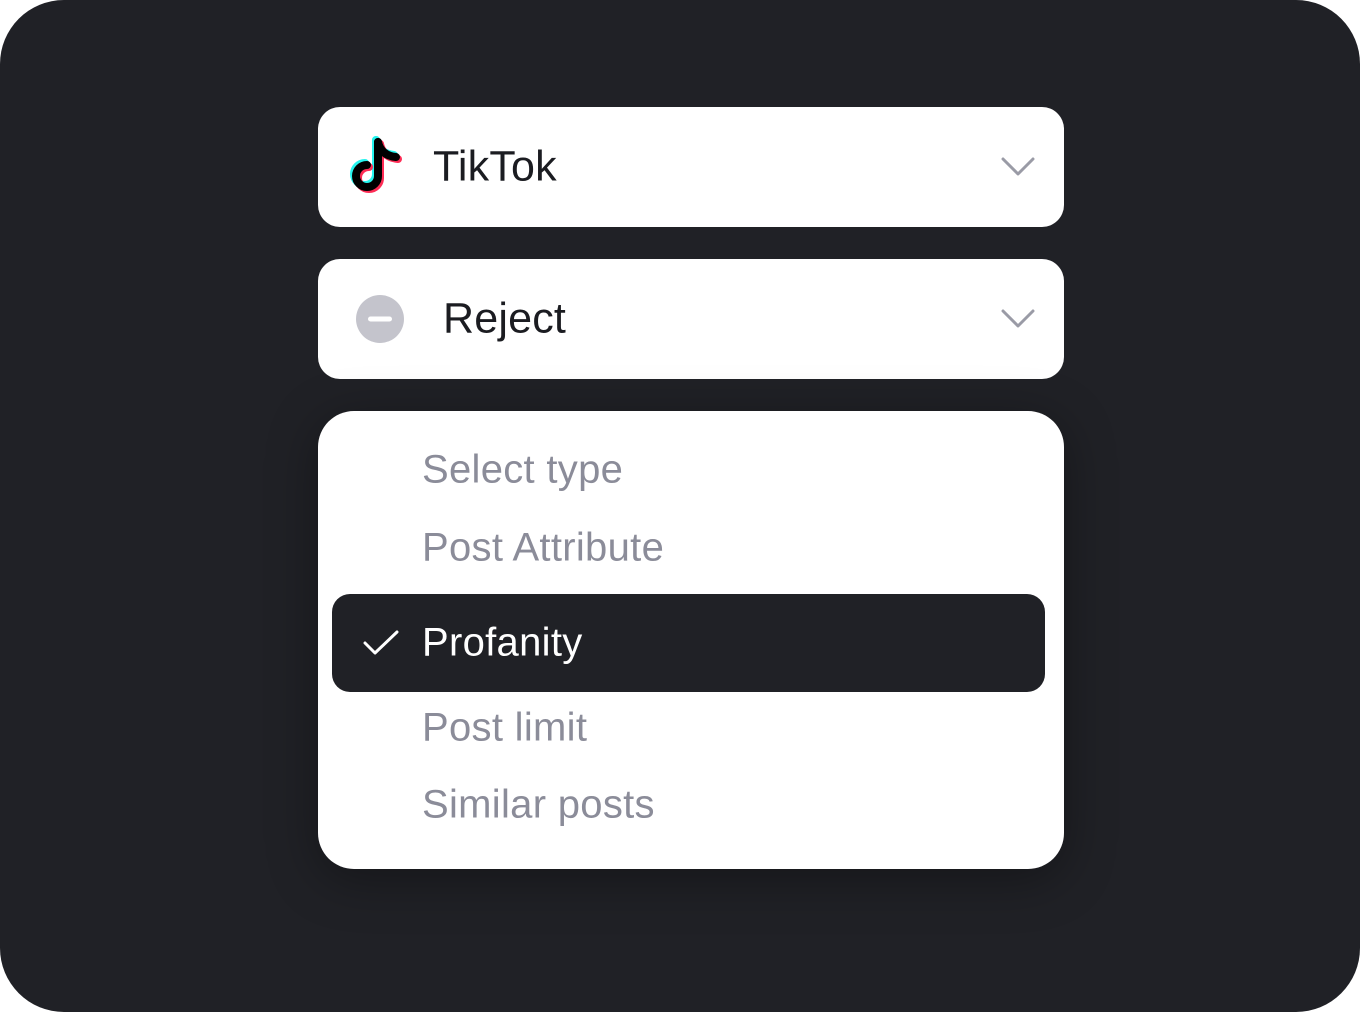 This screenshot has height=1012, width=1360. Describe the element at coordinates (538, 804) in the screenshot. I see `menu-item-label: Similar posts` at that location.